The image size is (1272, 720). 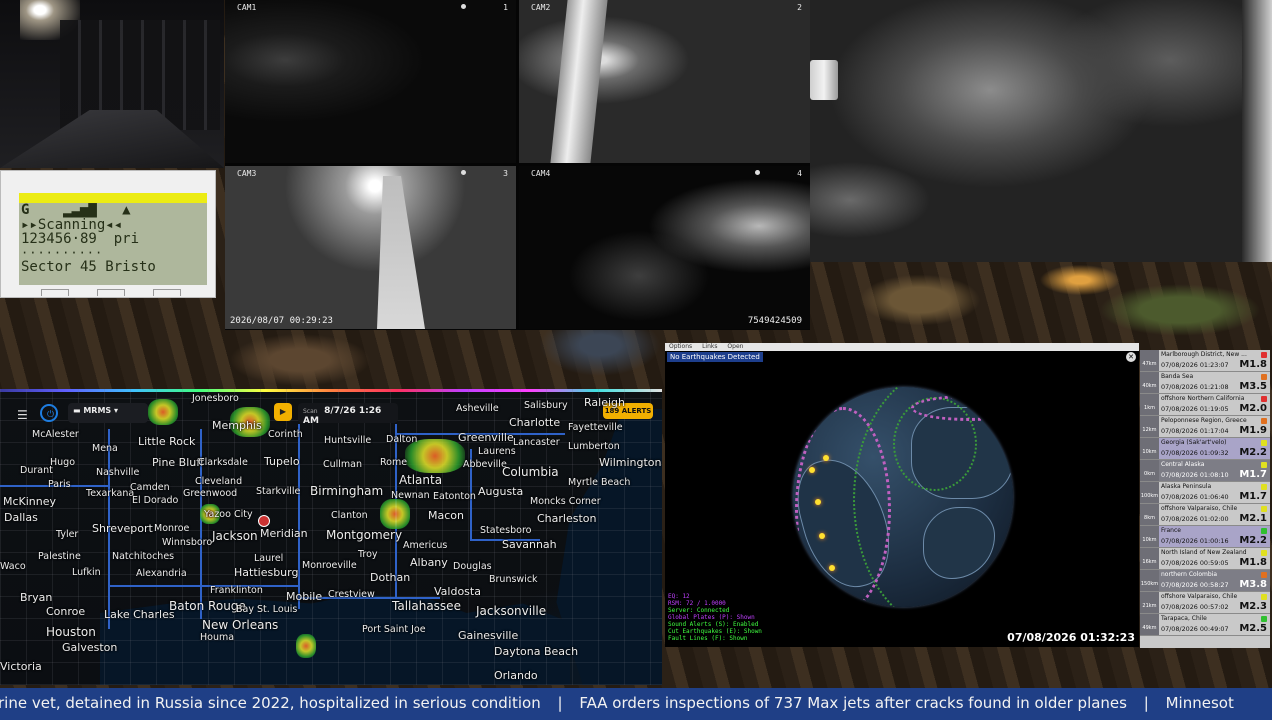 What do you see at coordinates (283, 412) in the screenshot?
I see `play-button: ▶` at bounding box center [283, 412].